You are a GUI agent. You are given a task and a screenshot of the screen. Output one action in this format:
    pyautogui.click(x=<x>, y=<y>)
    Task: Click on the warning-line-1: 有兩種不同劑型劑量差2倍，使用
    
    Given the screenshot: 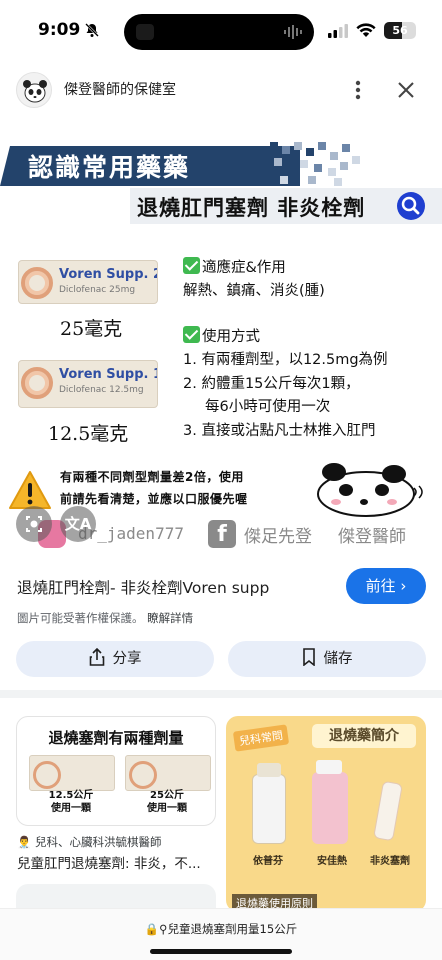 What is the action you would take?
    pyautogui.click(x=152, y=477)
    